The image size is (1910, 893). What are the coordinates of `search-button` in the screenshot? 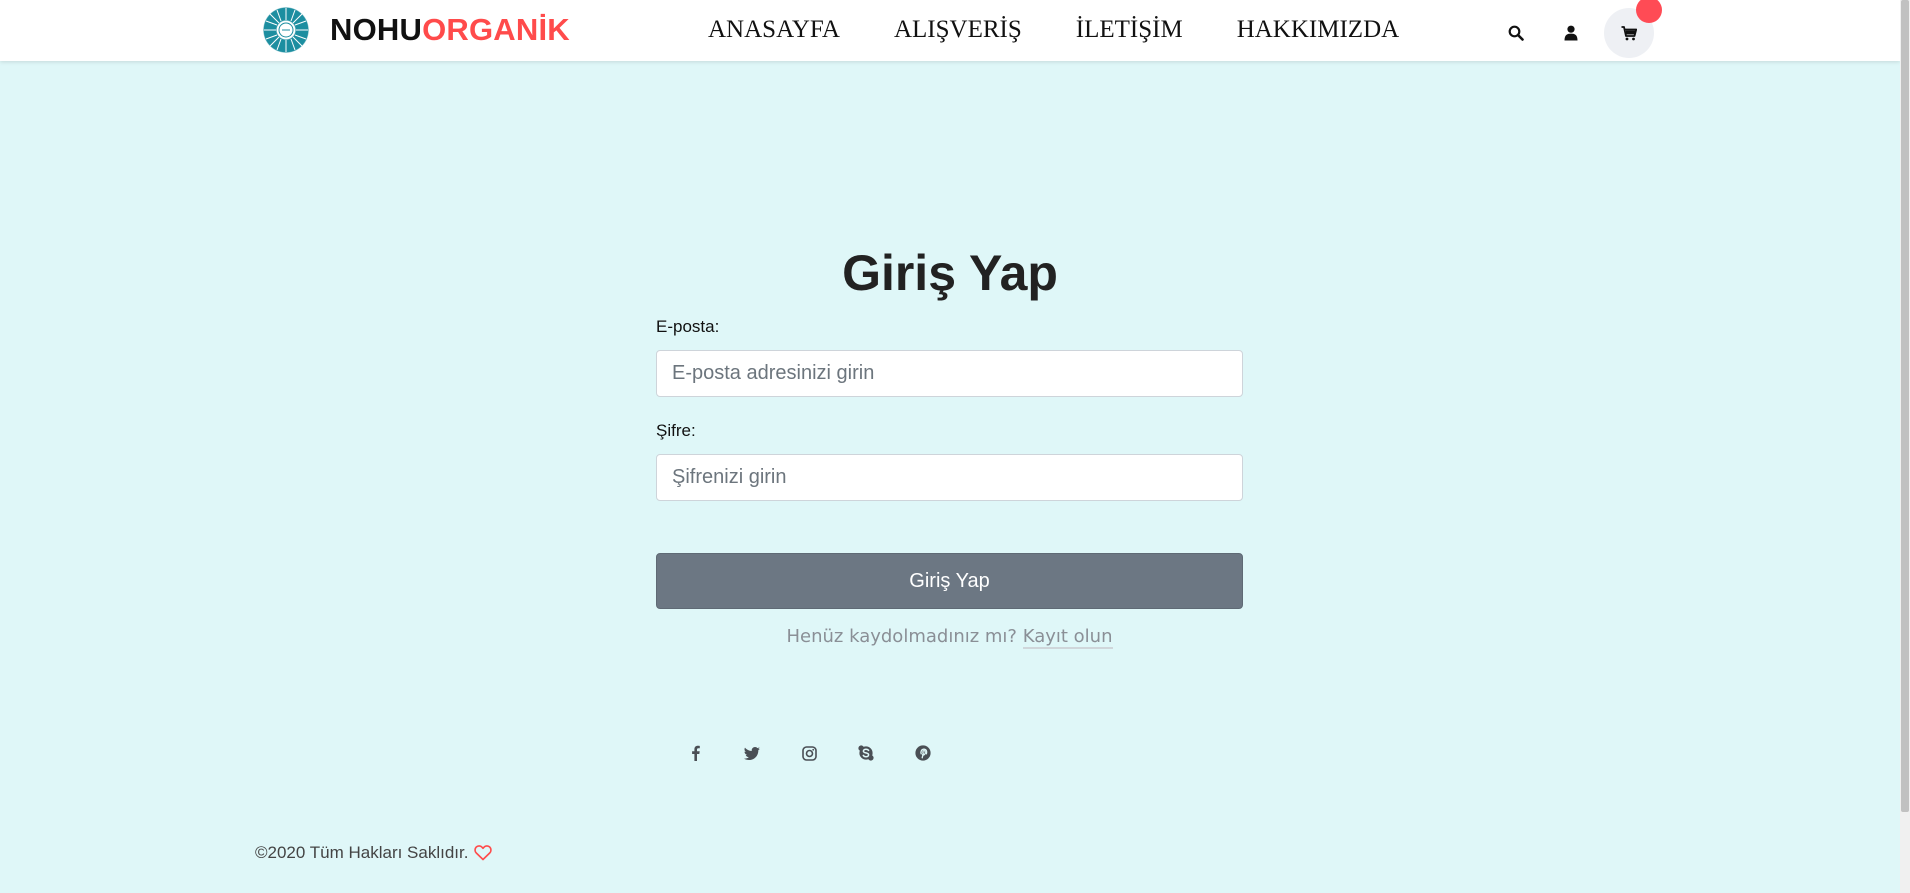 It's located at (1516, 33).